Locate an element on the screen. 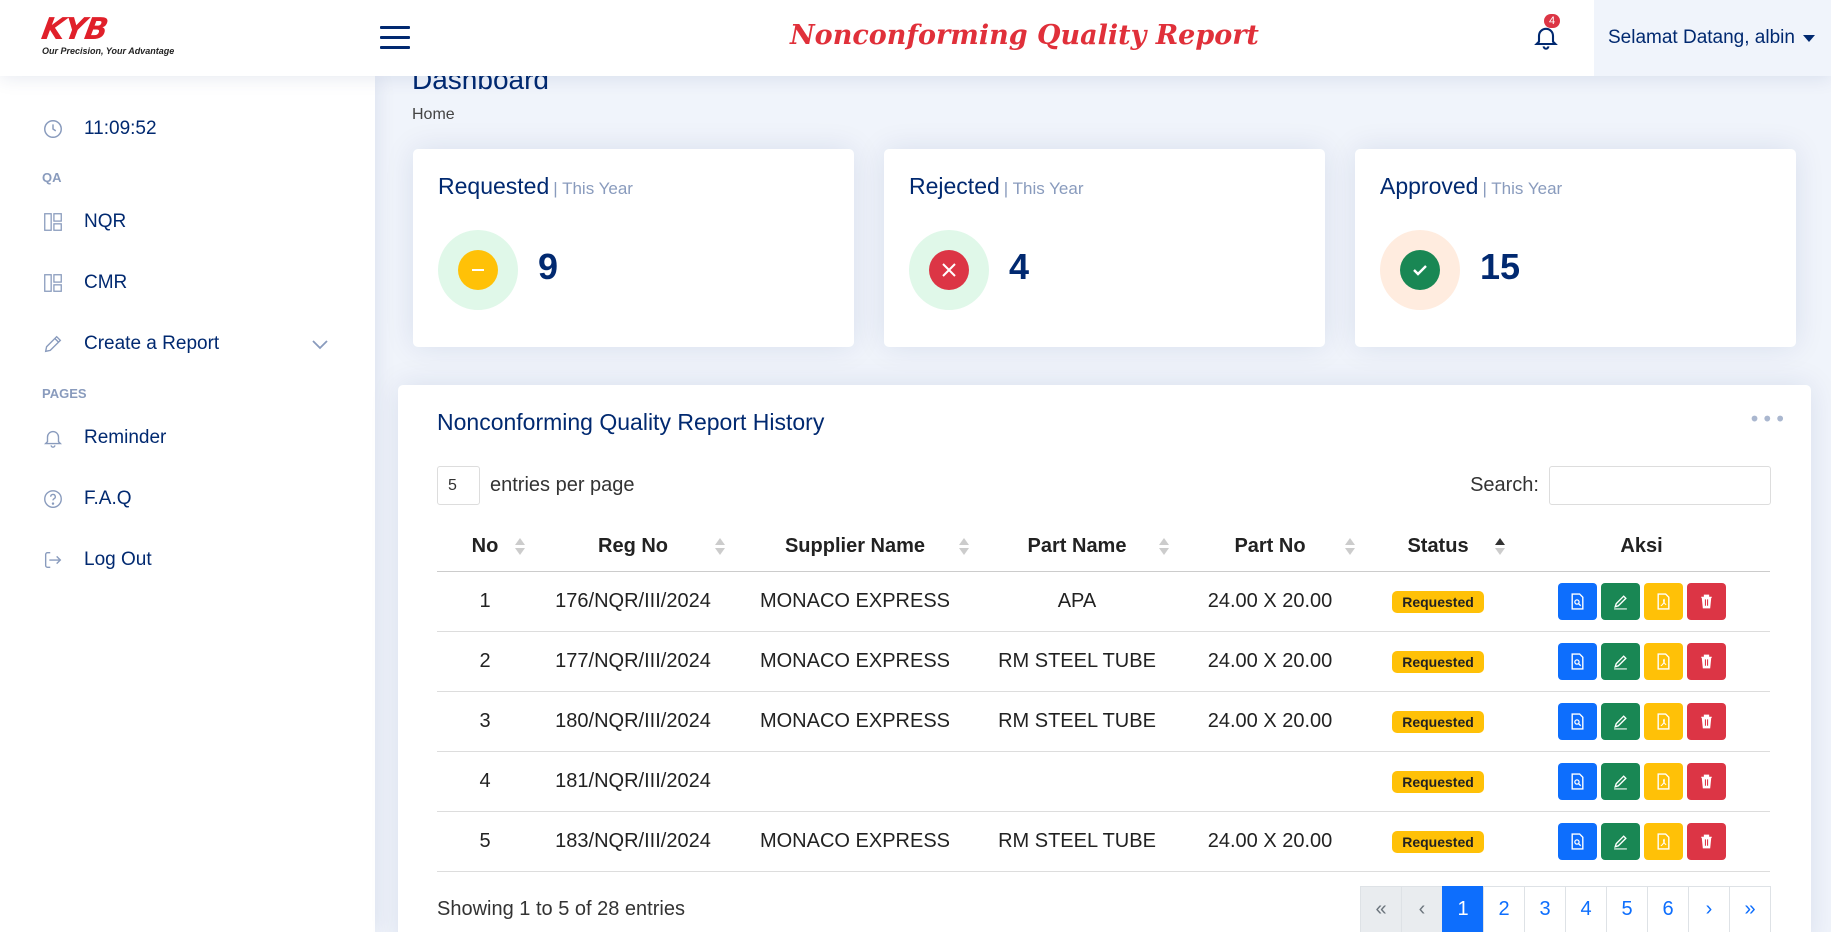 This screenshot has height=932, width=1831. approved-card: Approved | This Year 15 is located at coordinates (1575, 248).